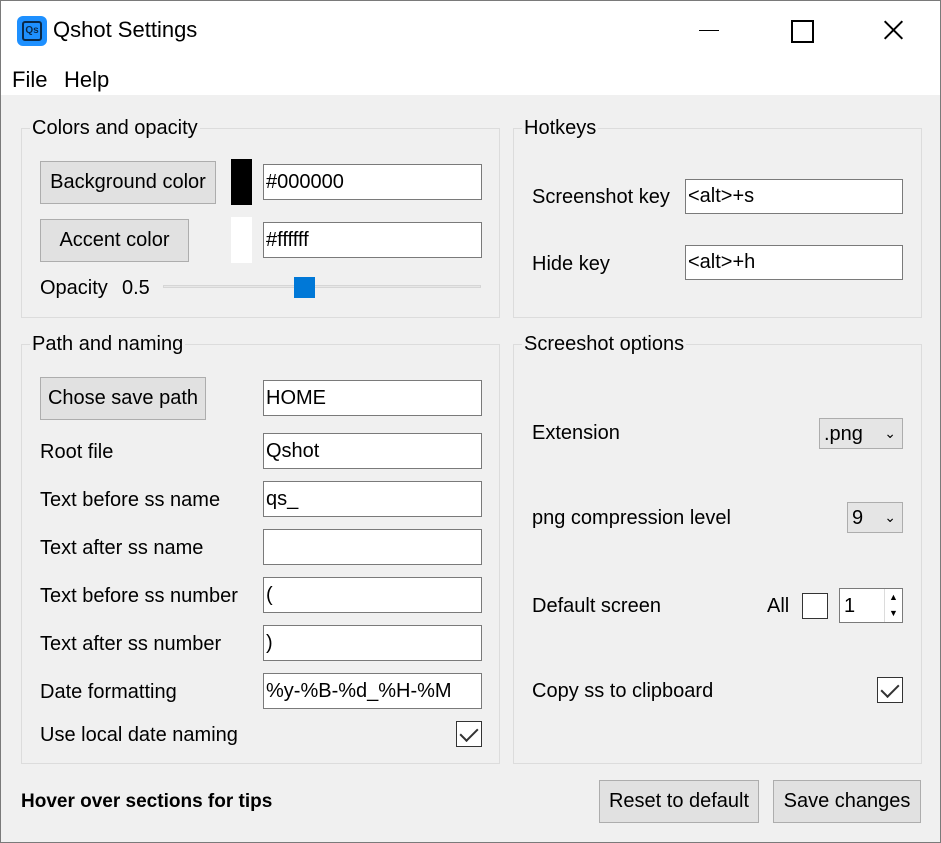  I want to click on app-icon-label: Qs, so click(32, 31).